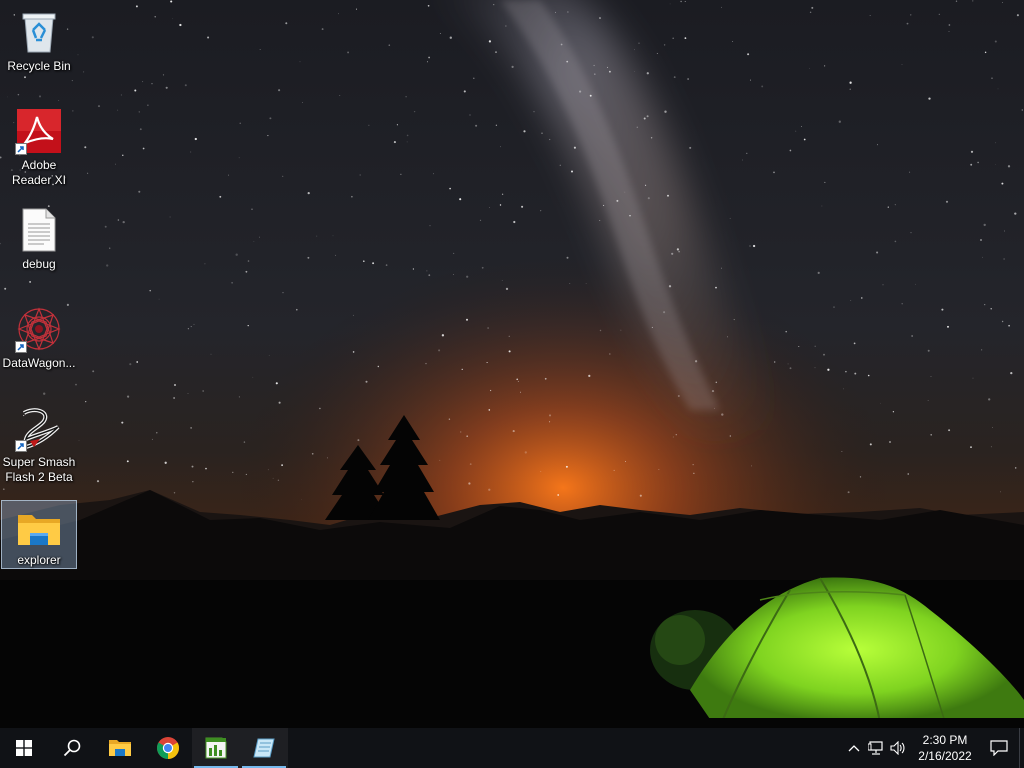 The image size is (1024, 768). I want to click on search-icon, so click(72, 748).